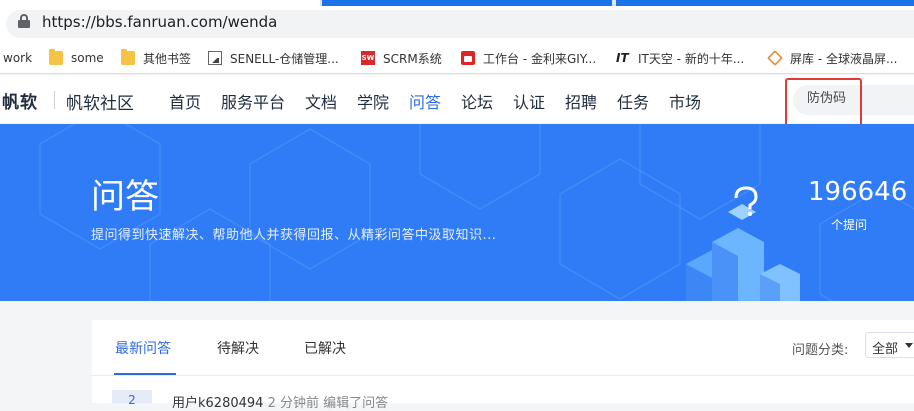 Image resolution: width=914 pixels, height=411 pixels. Describe the element at coordinates (373, 101) in the screenshot. I see `nav-academy: 学院` at that location.